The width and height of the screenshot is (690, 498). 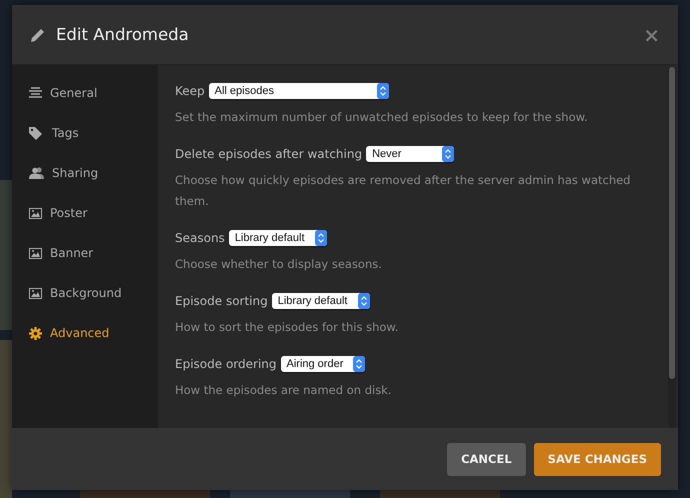 What do you see at coordinates (221, 301) in the screenshot?
I see `setting-label: Episode sorting` at bounding box center [221, 301].